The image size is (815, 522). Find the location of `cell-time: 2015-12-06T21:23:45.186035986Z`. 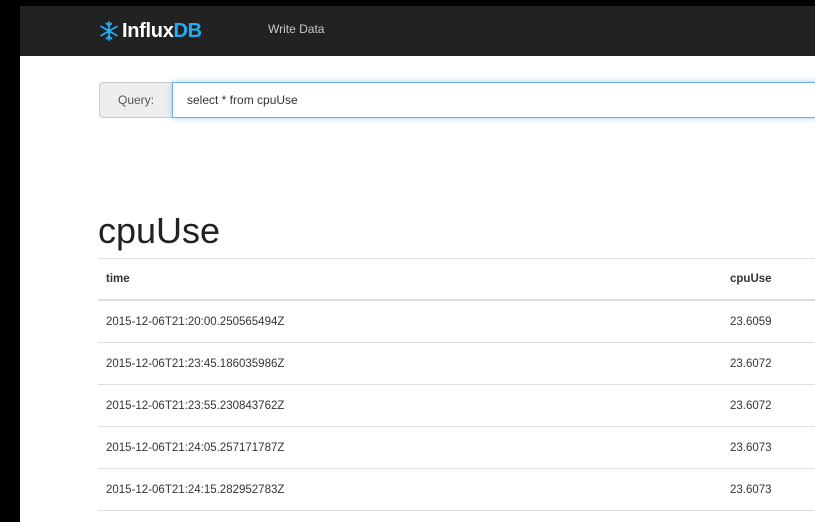

cell-time: 2015-12-06T21:23:45.186035986Z is located at coordinates (410, 363).